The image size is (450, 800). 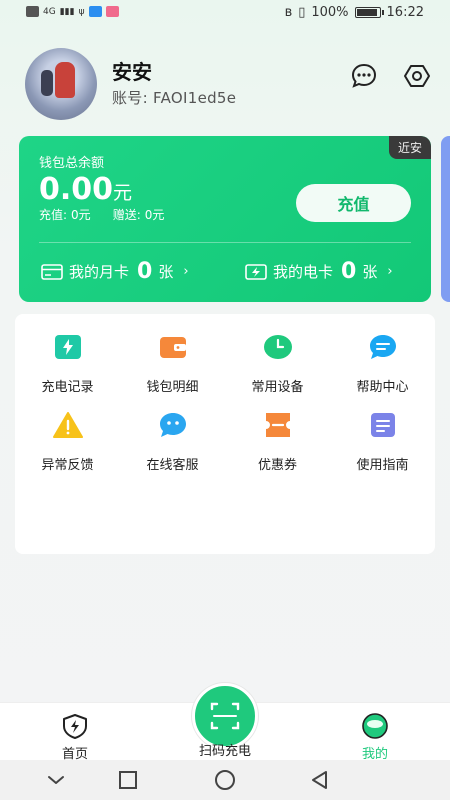 What do you see at coordinates (320, 780) in the screenshot?
I see `back-icon` at bounding box center [320, 780].